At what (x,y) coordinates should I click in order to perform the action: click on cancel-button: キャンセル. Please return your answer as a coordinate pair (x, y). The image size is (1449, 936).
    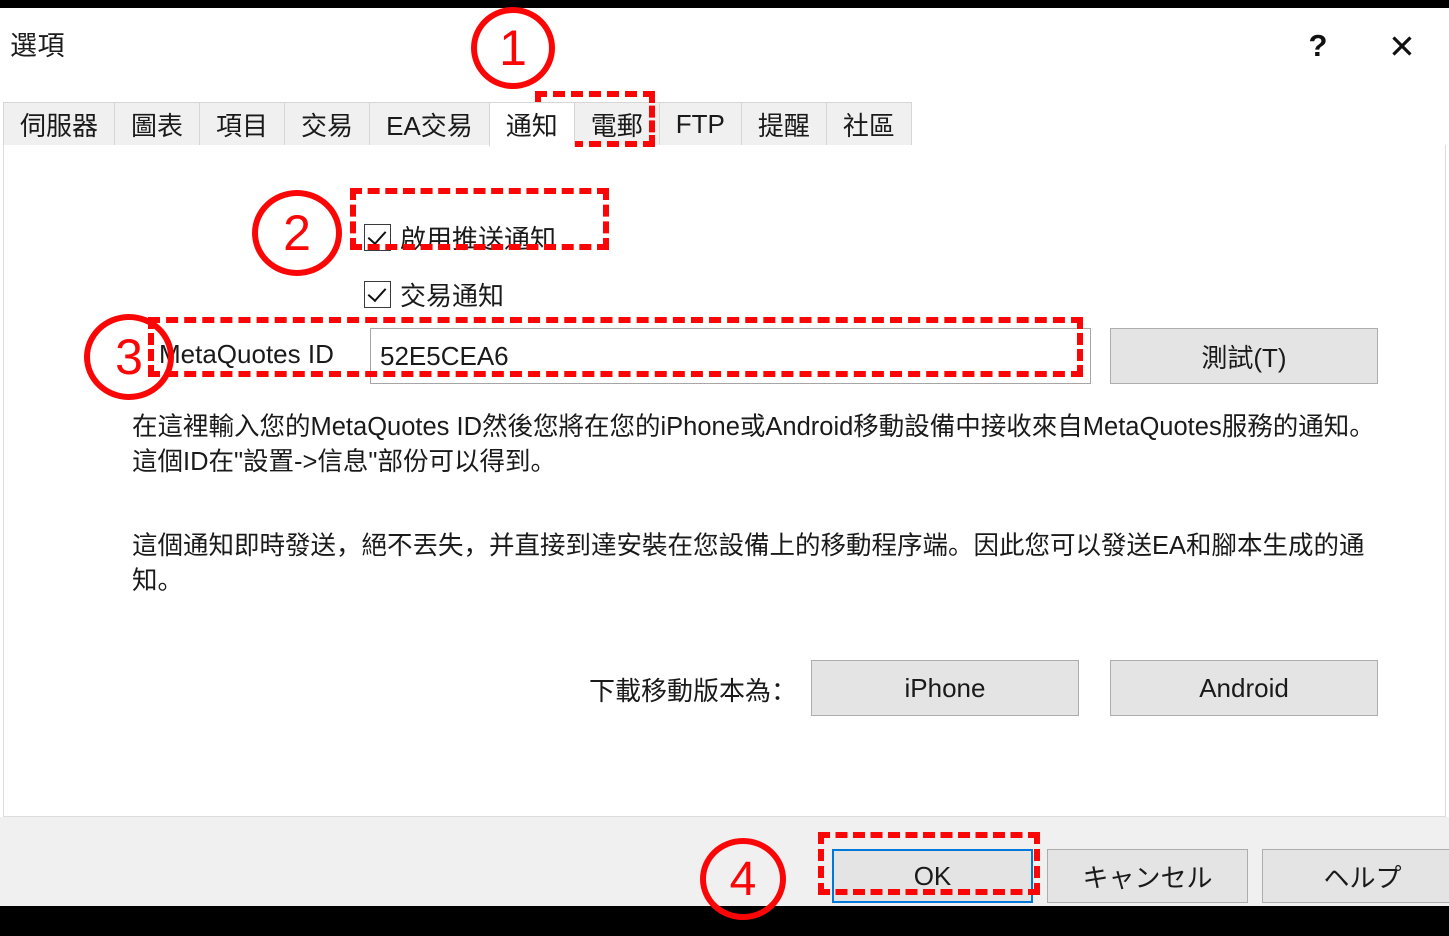
    Looking at the image, I should click on (1147, 876).